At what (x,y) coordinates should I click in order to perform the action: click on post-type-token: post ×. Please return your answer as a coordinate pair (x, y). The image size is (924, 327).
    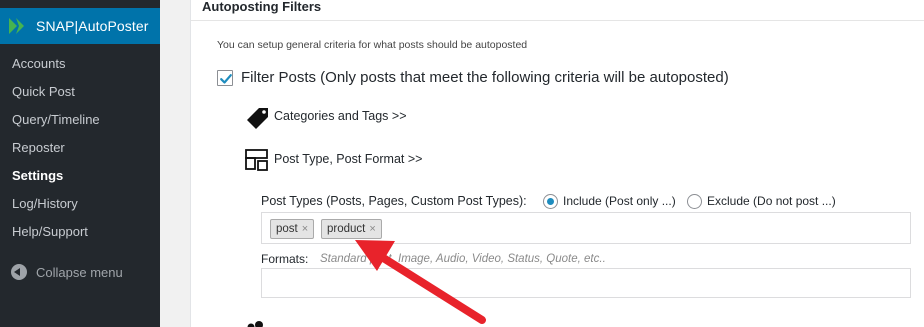
    Looking at the image, I should click on (292, 229).